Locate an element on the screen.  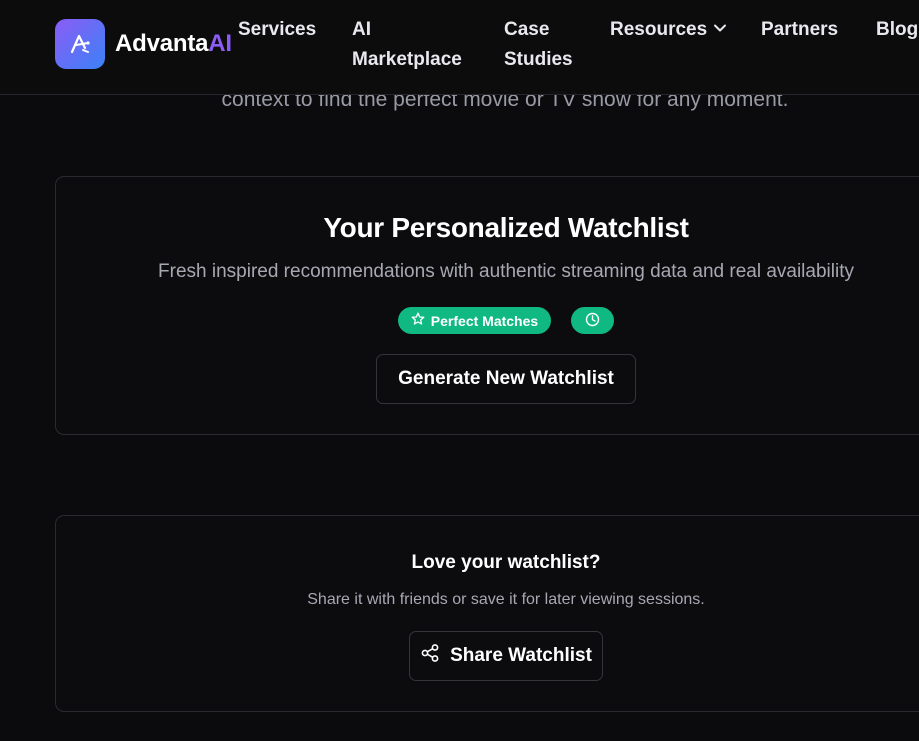
chevron-down-icon is located at coordinates (720, 30).